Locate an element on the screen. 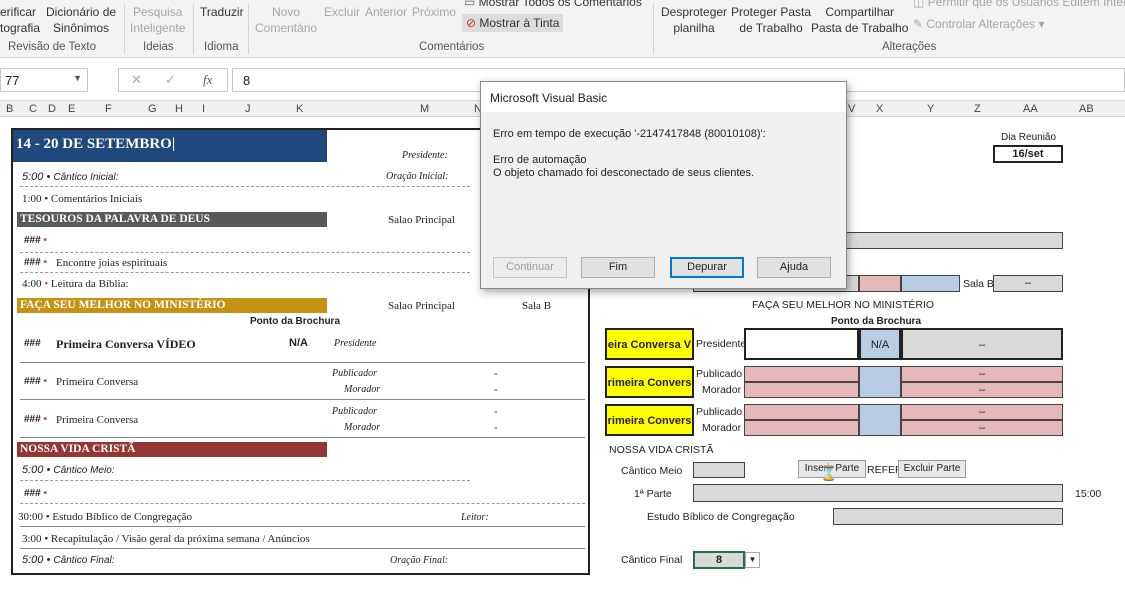  show-all-comments-button: ▭ Mostrar Todos os Comentários is located at coordinates (553, 5).